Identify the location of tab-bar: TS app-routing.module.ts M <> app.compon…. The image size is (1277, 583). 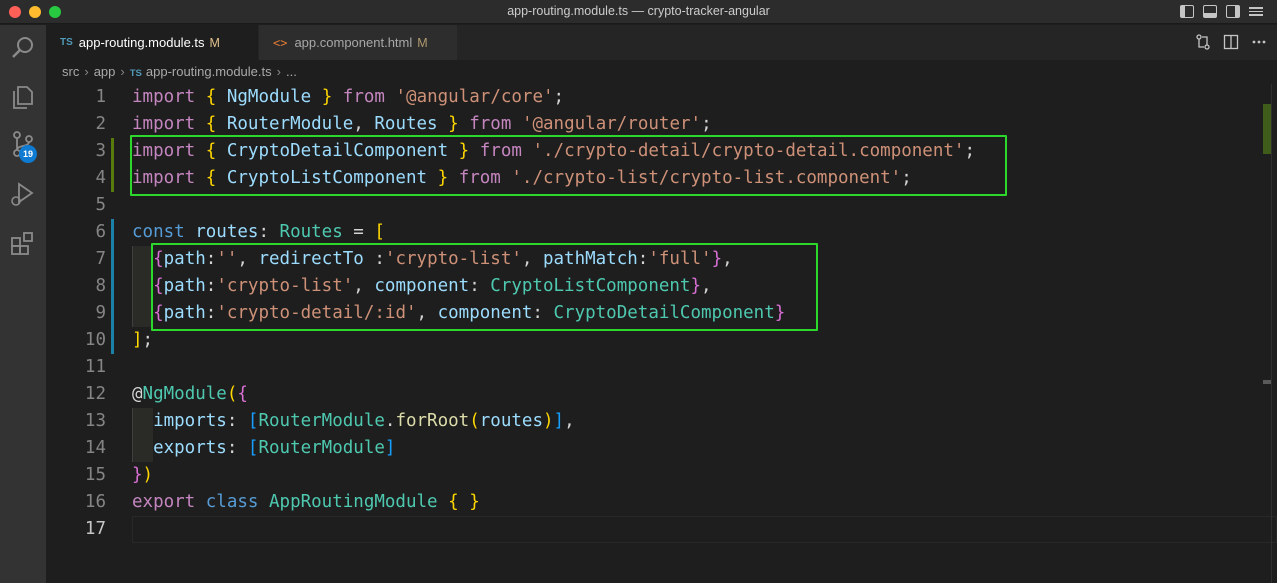
(661, 42).